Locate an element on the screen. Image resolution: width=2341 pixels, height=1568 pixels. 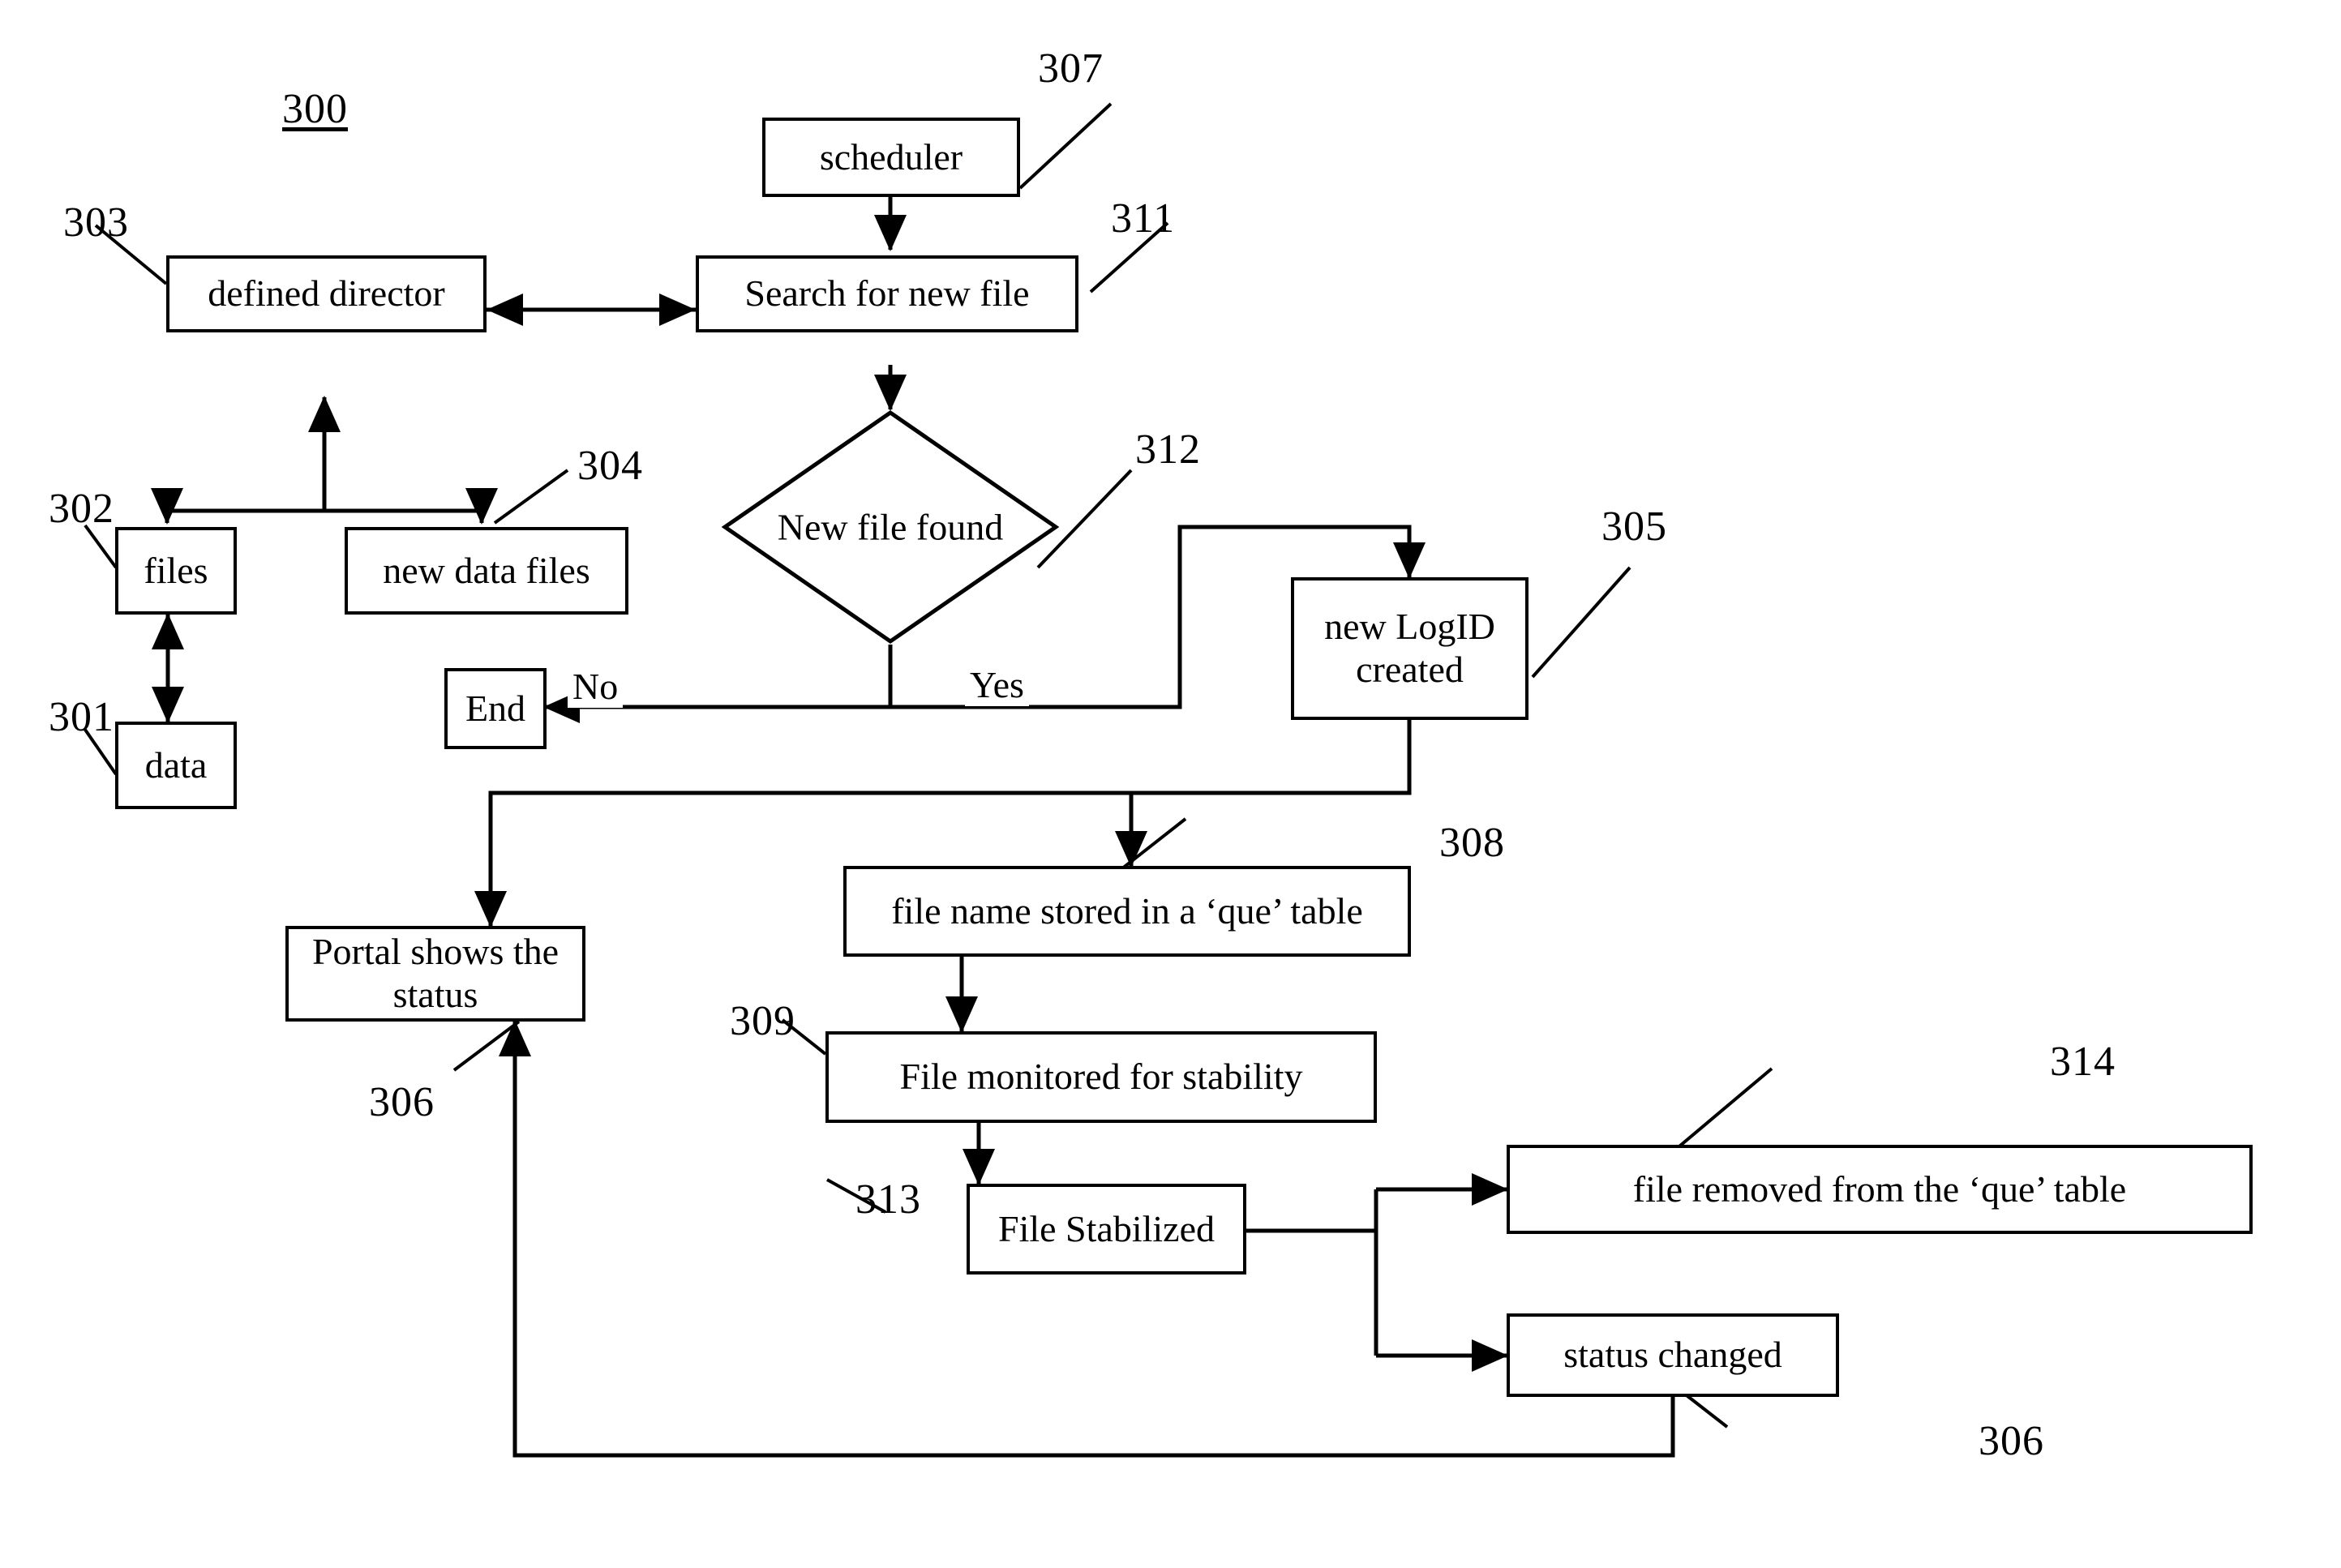
ref-307: 307 is located at coordinates (1071, 68).